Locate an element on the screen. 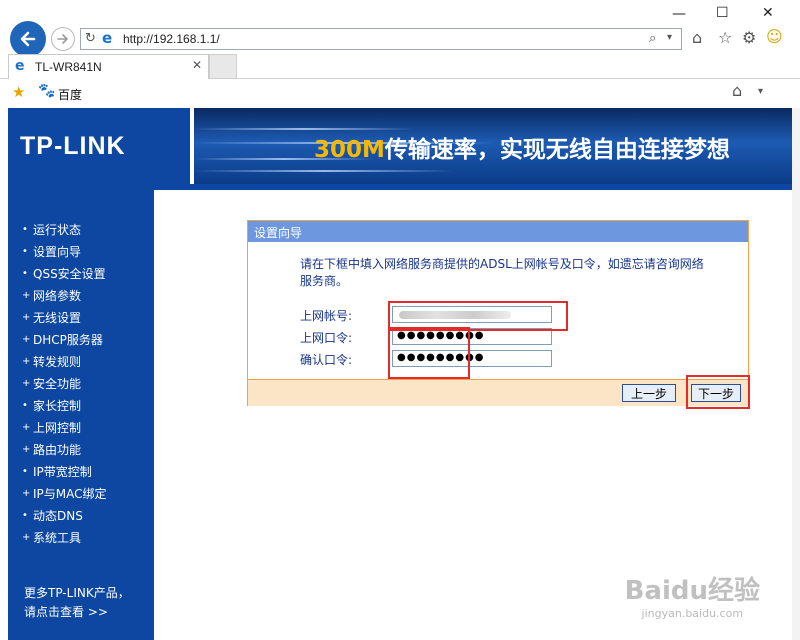 The width and height of the screenshot is (800, 640). ie-tab-icon: e is located at coordinates (20, 66).